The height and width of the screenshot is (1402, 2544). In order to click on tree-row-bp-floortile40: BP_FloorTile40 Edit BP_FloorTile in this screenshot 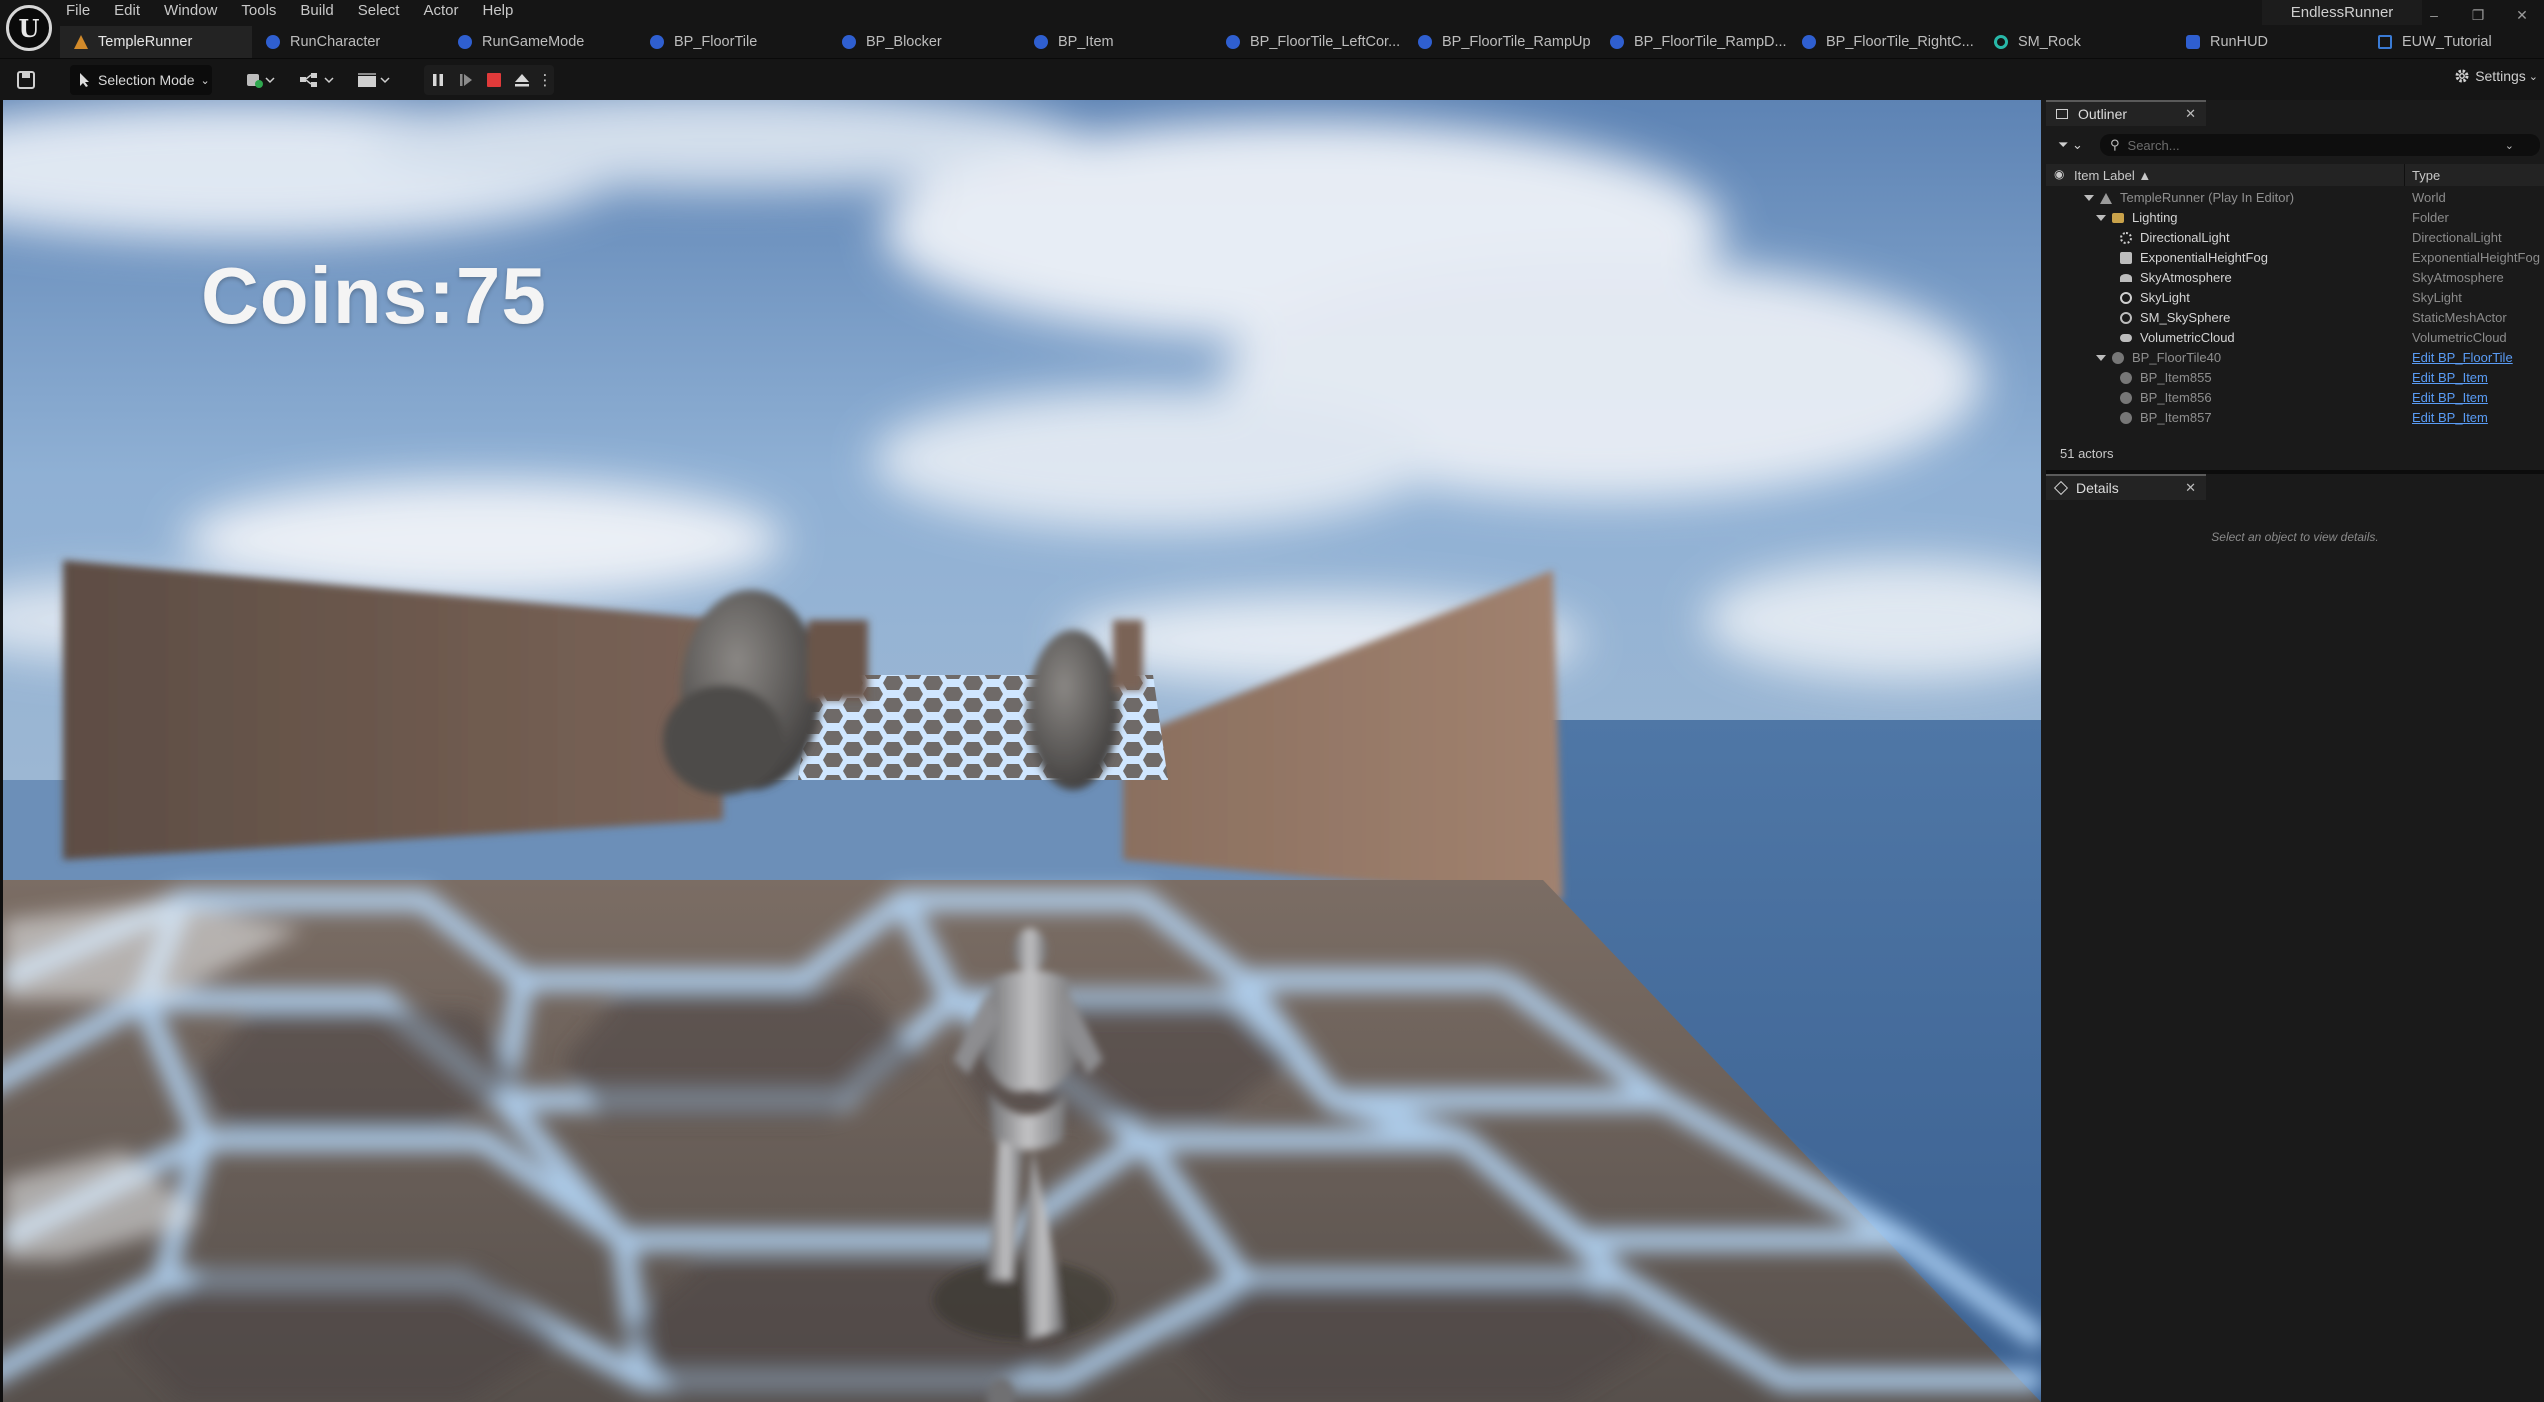, I will do `click(2295, 358)`.